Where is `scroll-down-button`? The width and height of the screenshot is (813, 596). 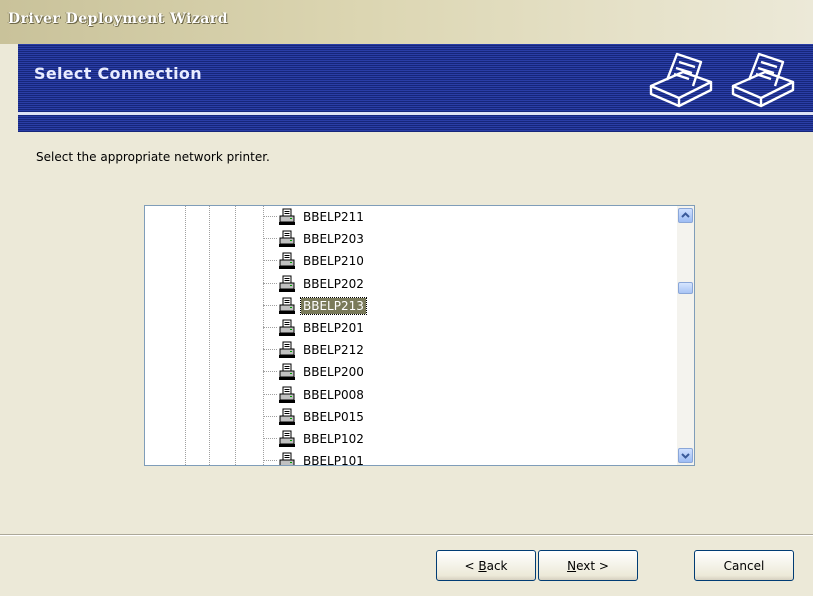 scroll-down-button is located at coordinates (685, 455).